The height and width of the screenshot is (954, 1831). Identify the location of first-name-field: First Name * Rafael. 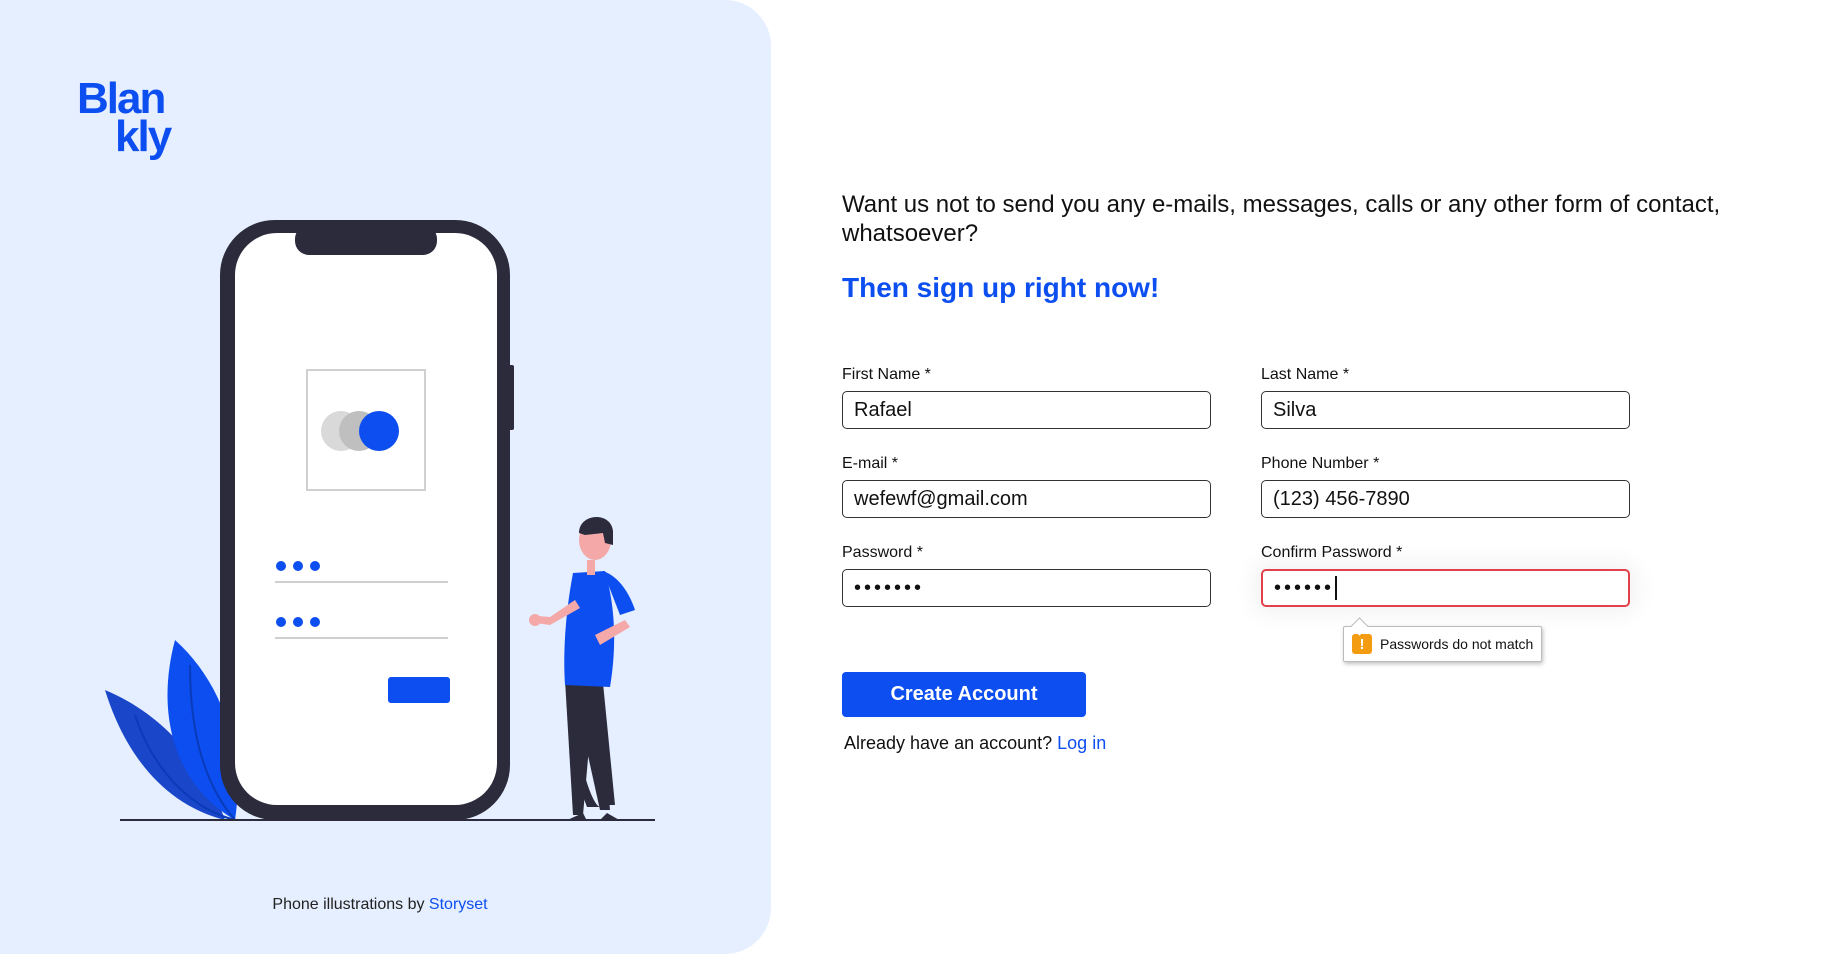
(1026, 397).